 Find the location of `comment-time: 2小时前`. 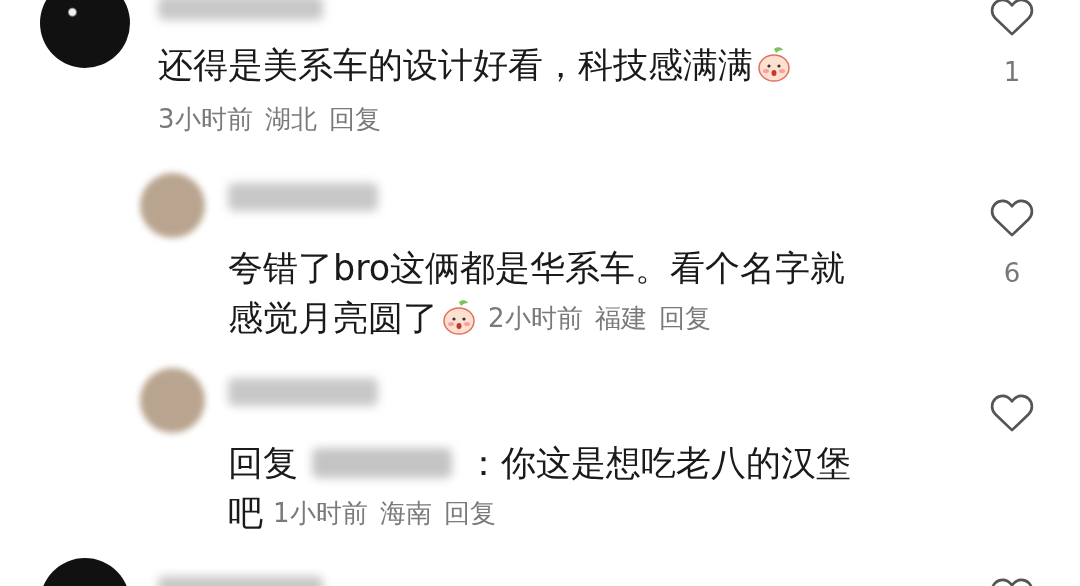

comment-time: 2小时前 is located at coordinates (535, 317).